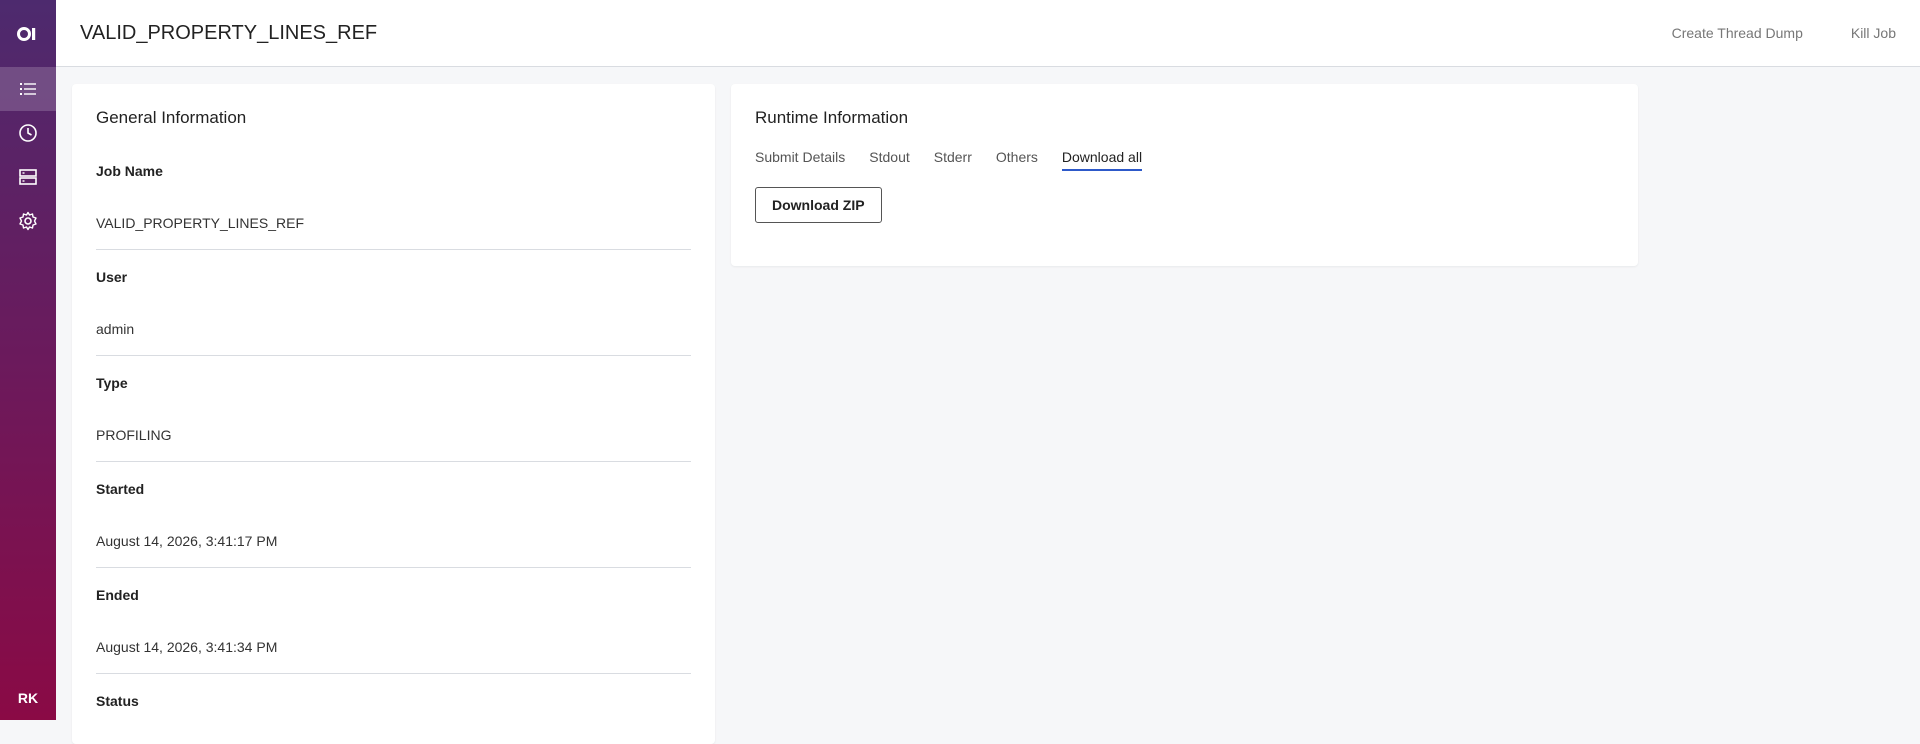 This screenshot has width=1920, height=744. I want to click on field-label-type: Type, so click(112, 382).